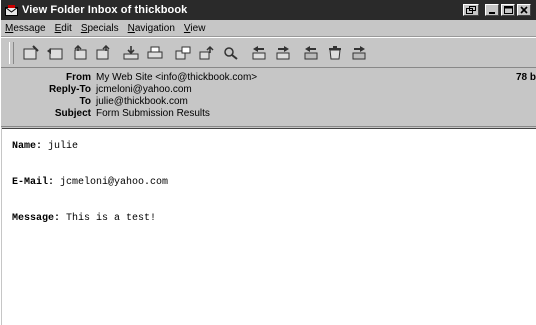 This screenshot has width=536, height=325. What do you see at coordinates (111, 182) in the screenshot?
I see `email-value: jcmeloni@yahoo.com` at bounding box center [111, 182].